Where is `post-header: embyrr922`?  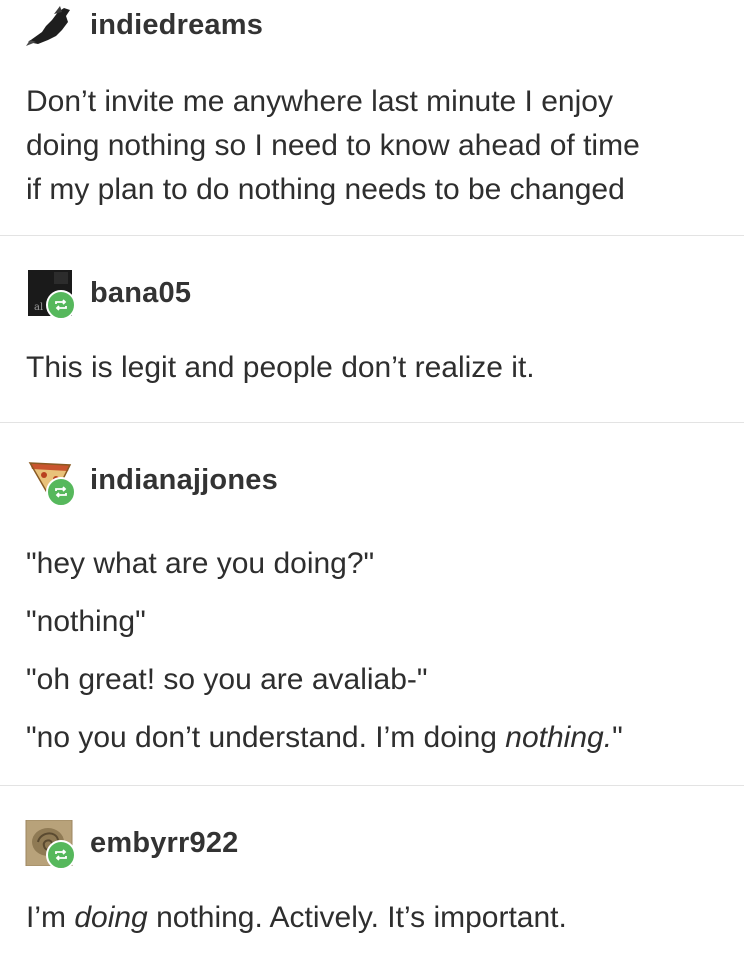
post-header: embyrr922 is located at coordinates (131, 844).